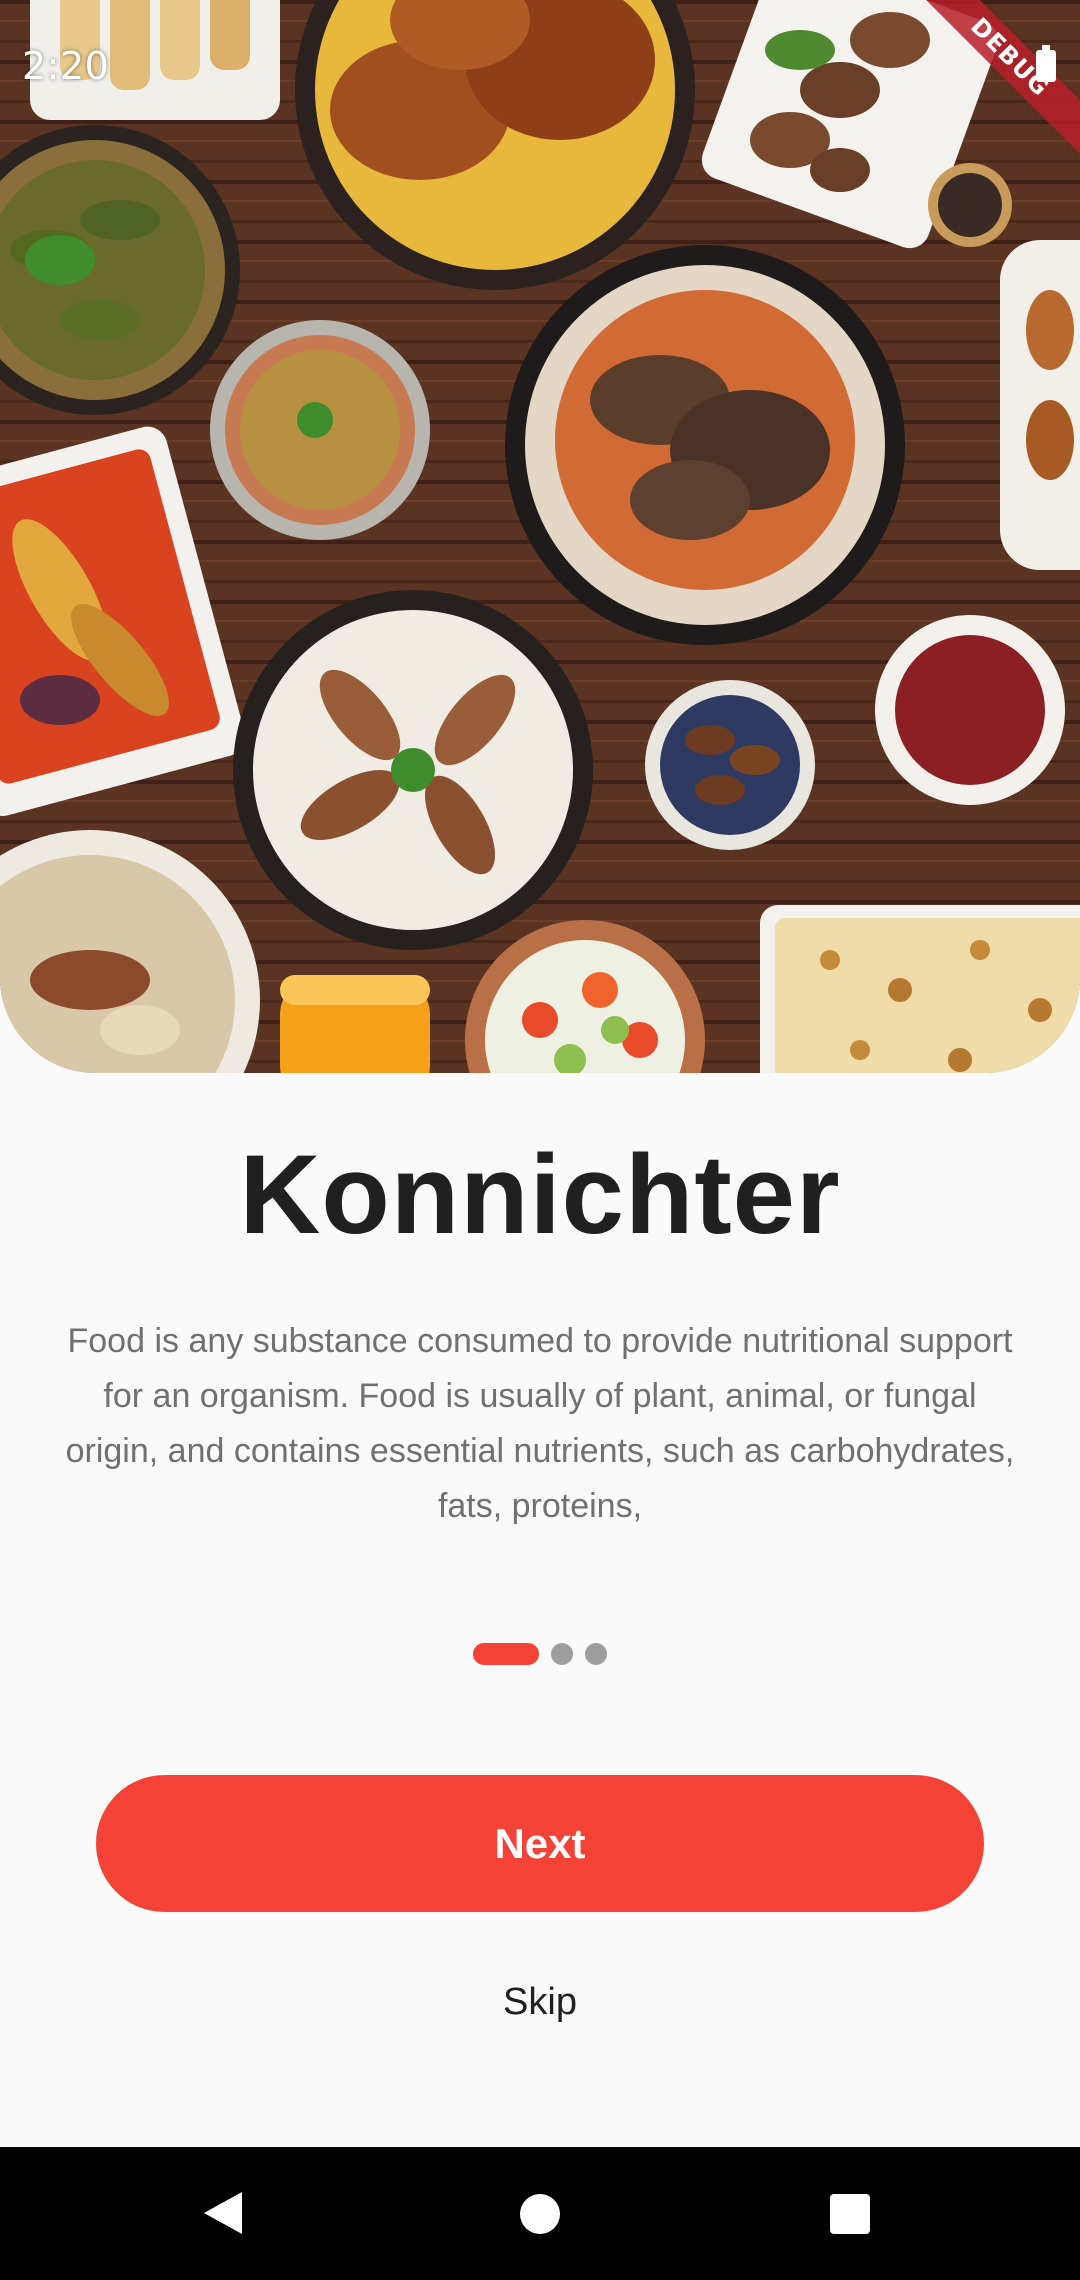  I want to click on next-button: Next, so click(540, 1843).